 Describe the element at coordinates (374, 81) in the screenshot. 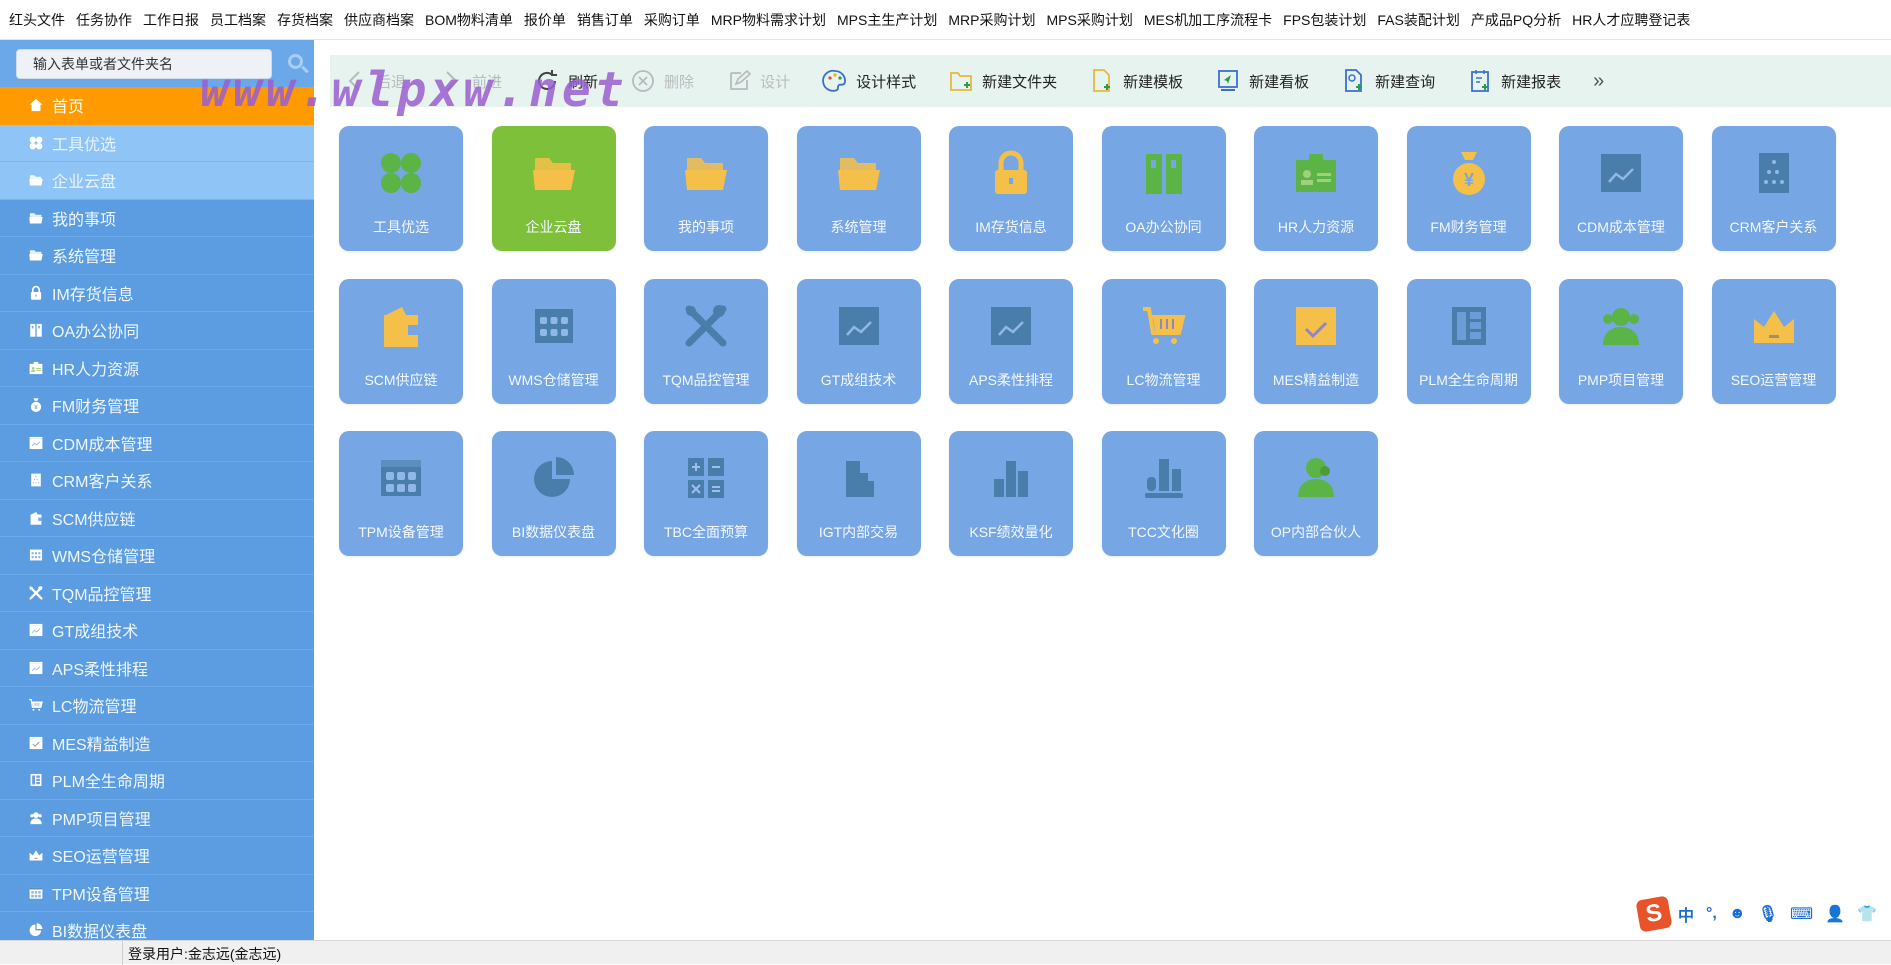

I see `toolbar-button: 后退` at that location.